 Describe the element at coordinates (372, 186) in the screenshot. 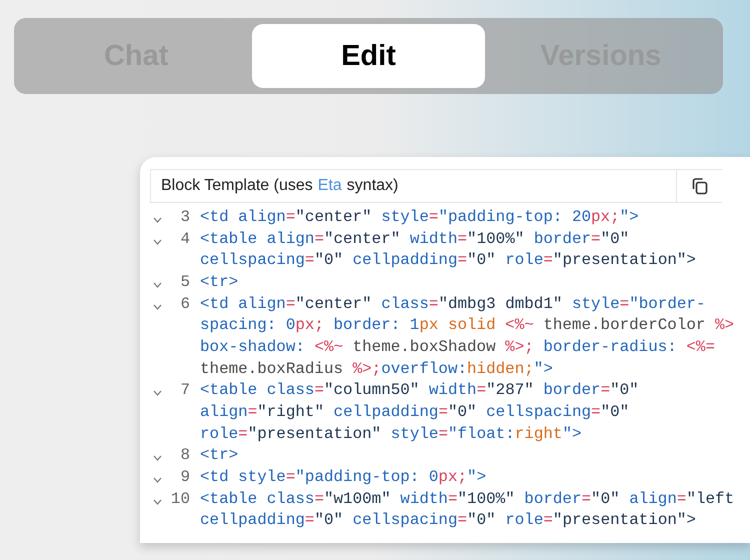

I see `editor-title-end: syntax)` at that location.